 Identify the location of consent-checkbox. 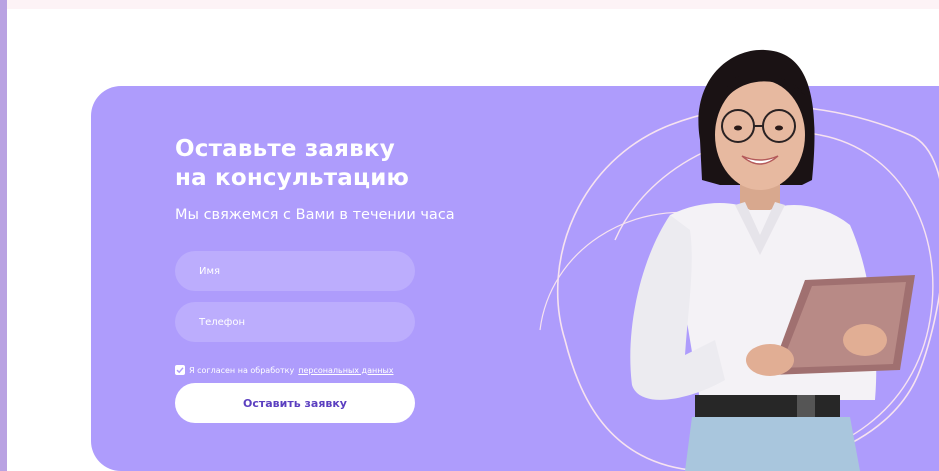
(180, 370).